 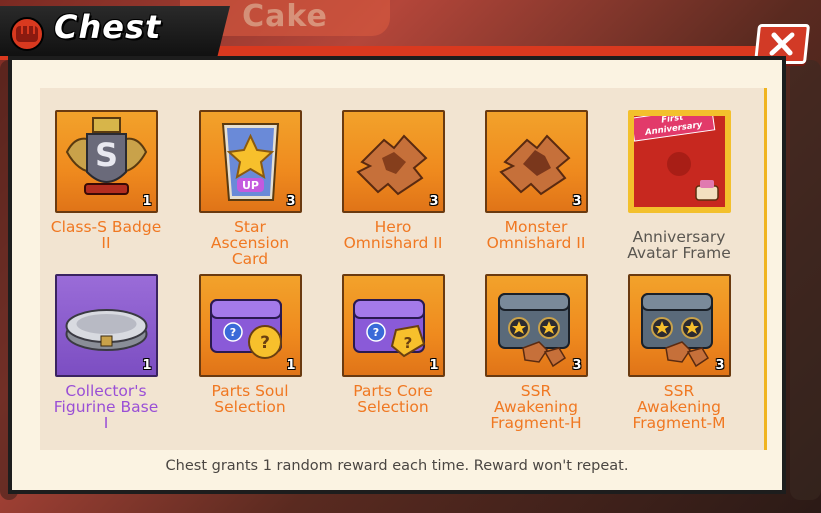 I want to click on star-ascension-card-icon: UP, so click(x=250, y=162).